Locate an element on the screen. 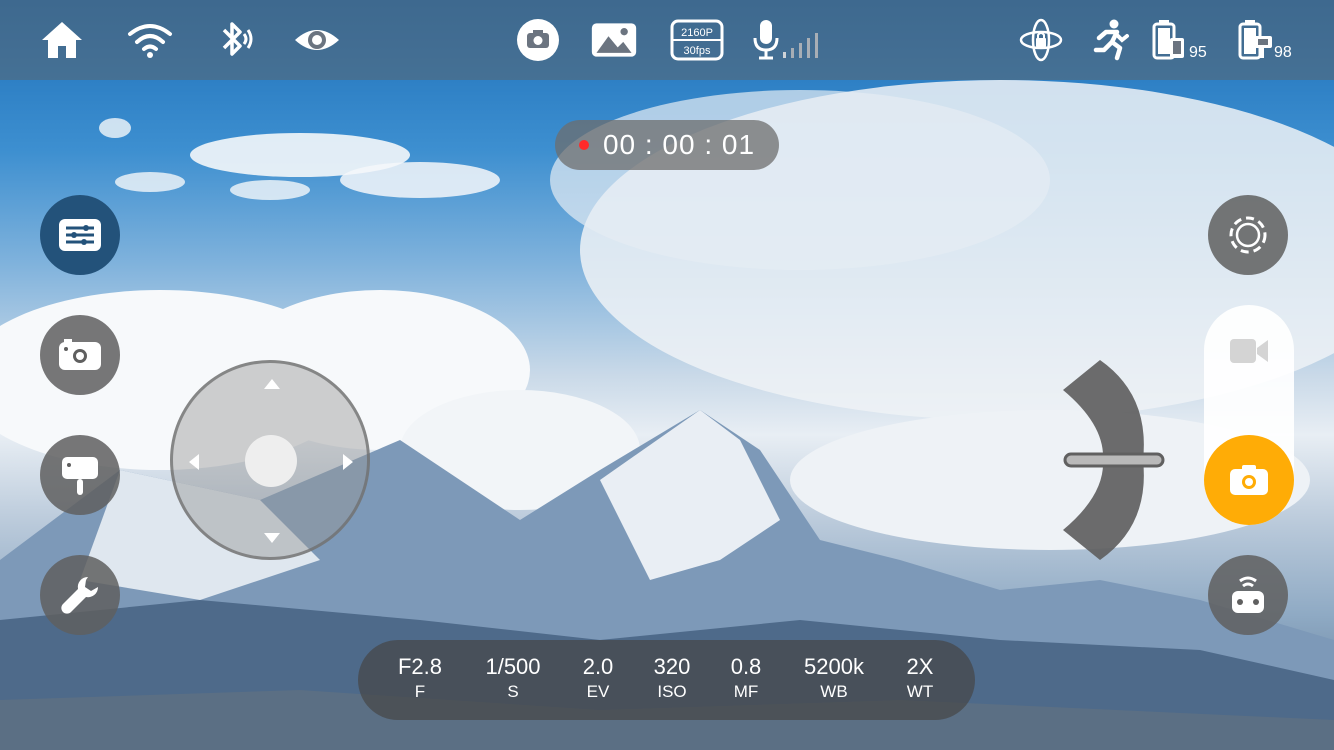  gimbal-button is located at coordinates (80, 475).